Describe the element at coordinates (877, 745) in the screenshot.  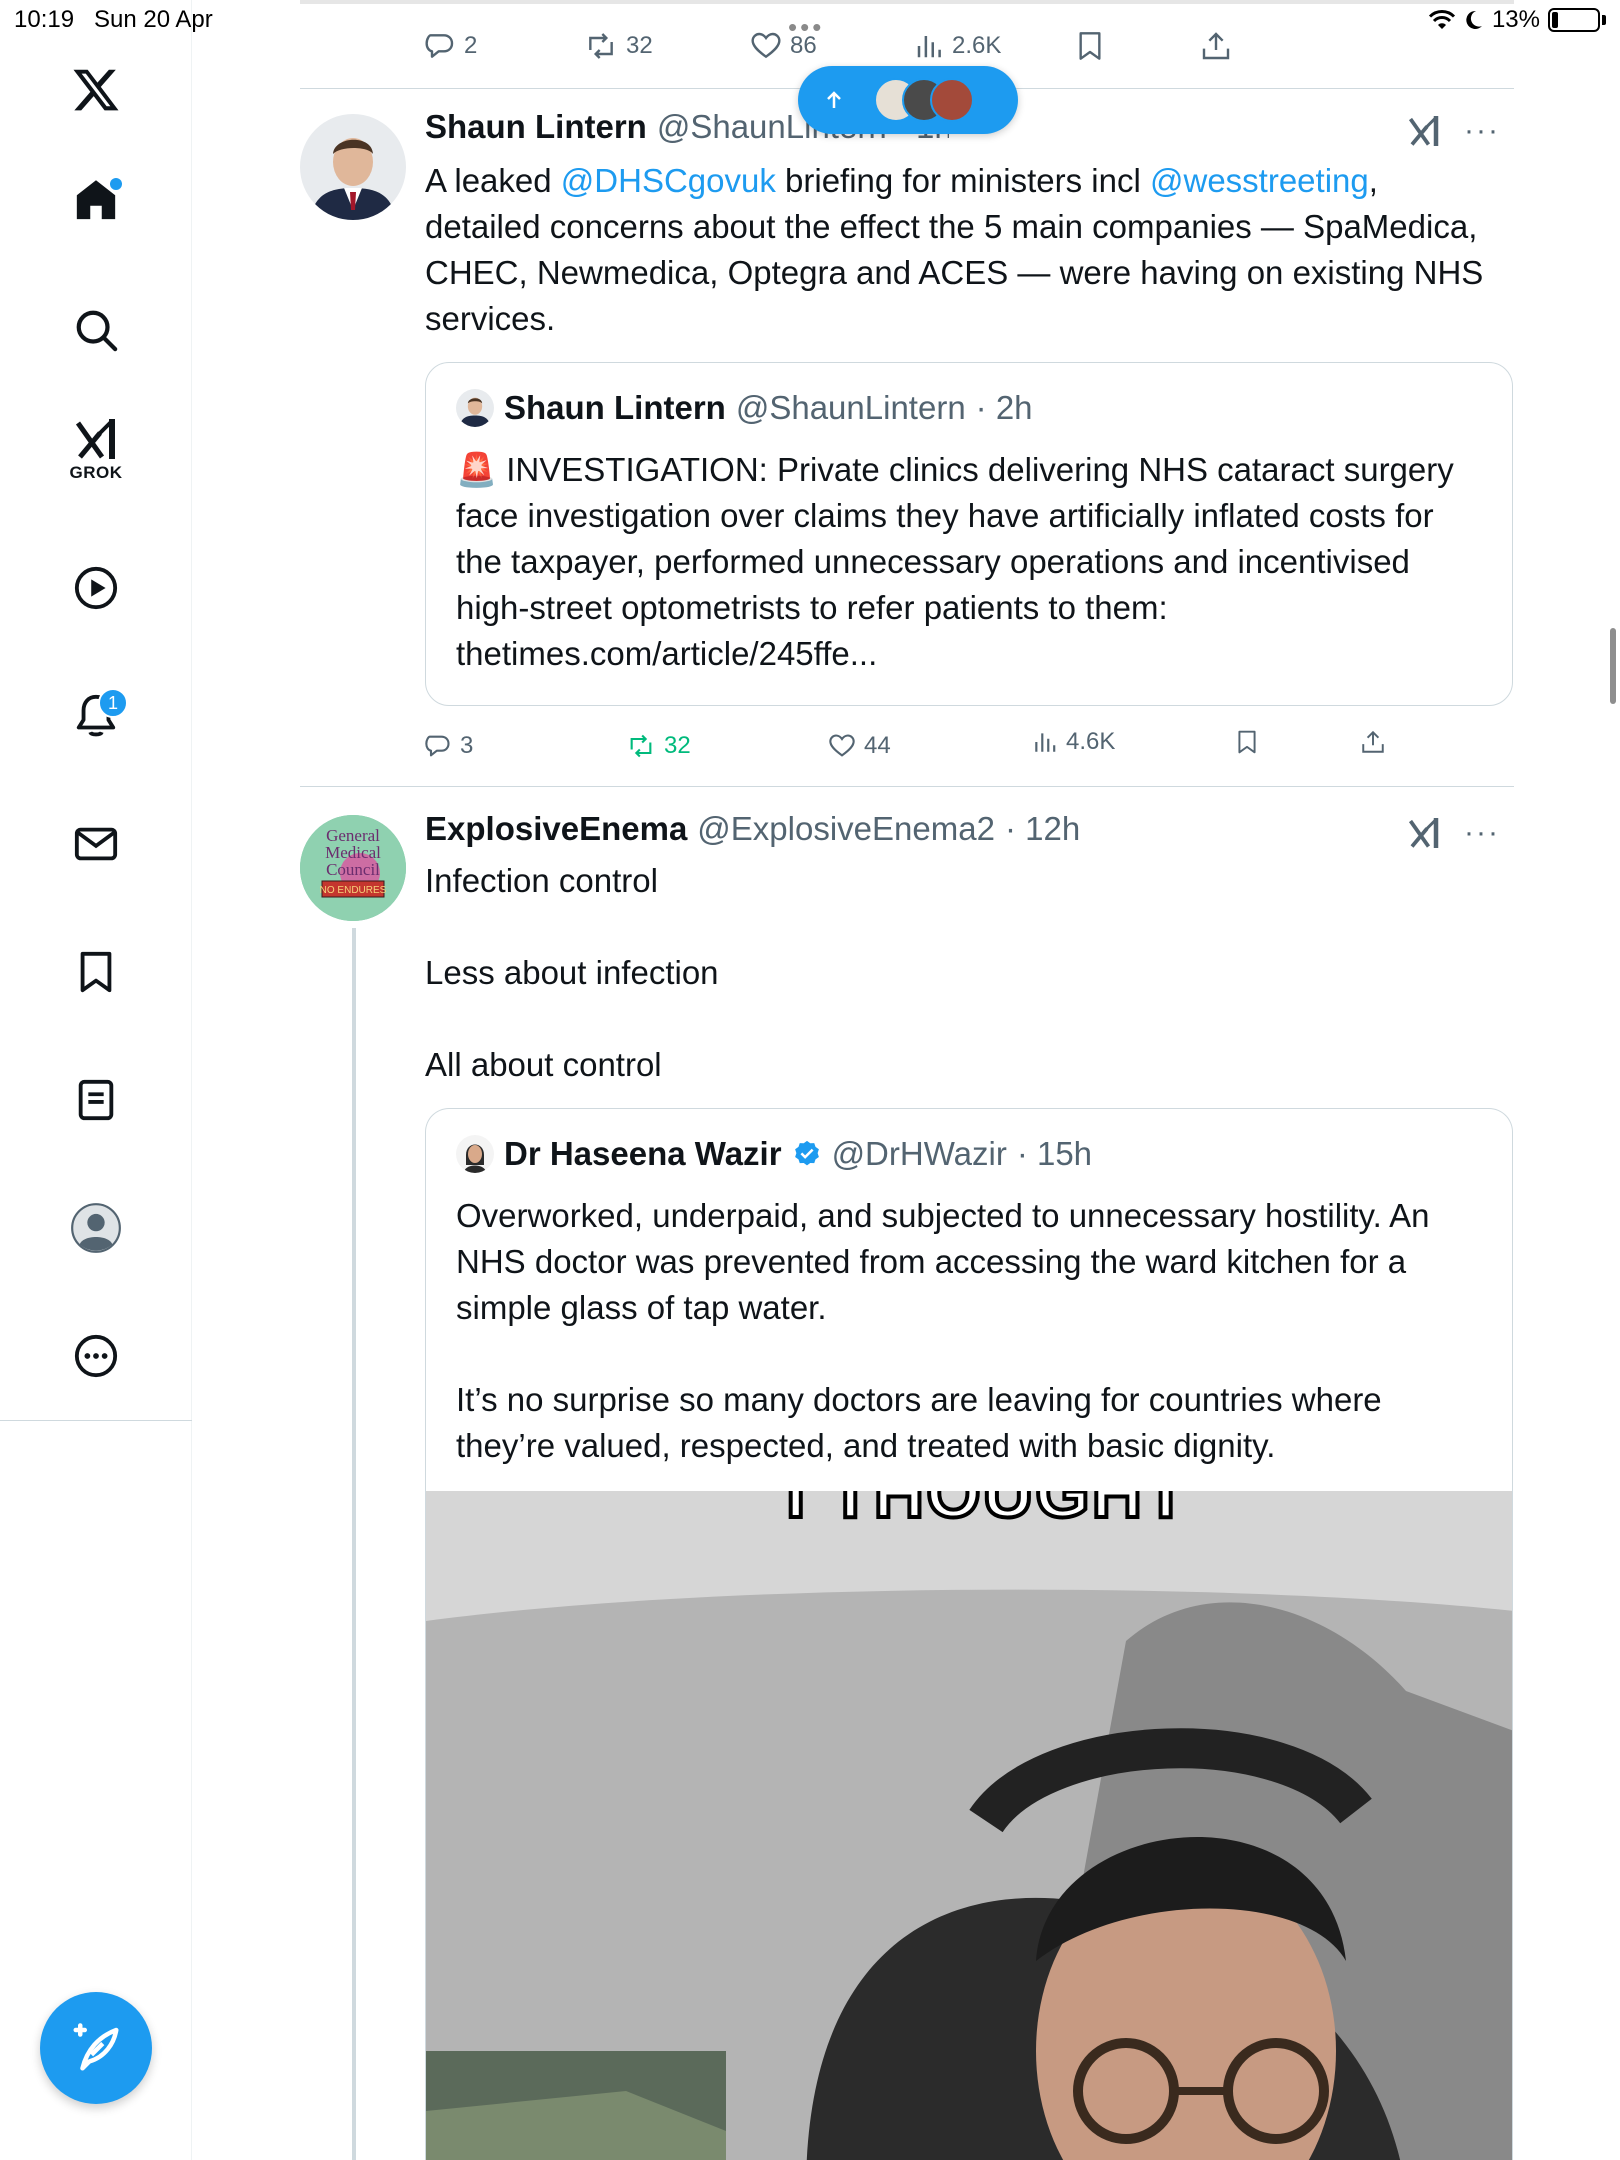
I see `like-count: 44` at that location.